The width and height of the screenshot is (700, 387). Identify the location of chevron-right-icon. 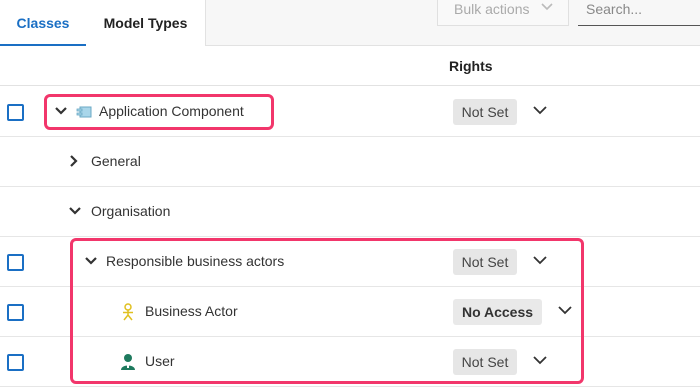
(73, 161).